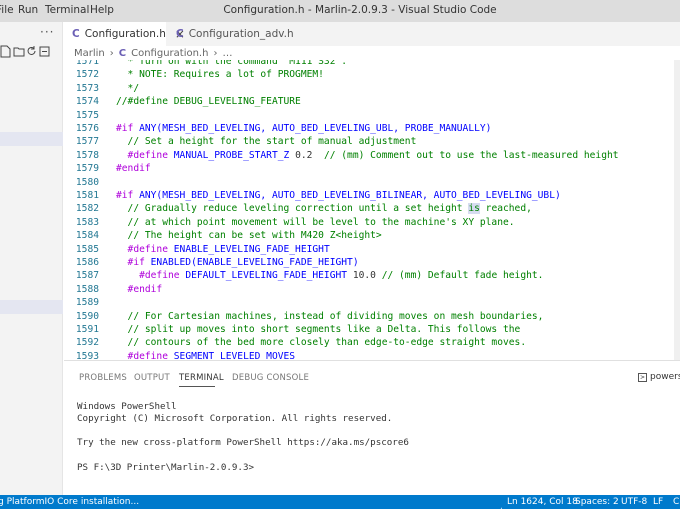  I want to click on new-folder-icon, so click(19, 51).